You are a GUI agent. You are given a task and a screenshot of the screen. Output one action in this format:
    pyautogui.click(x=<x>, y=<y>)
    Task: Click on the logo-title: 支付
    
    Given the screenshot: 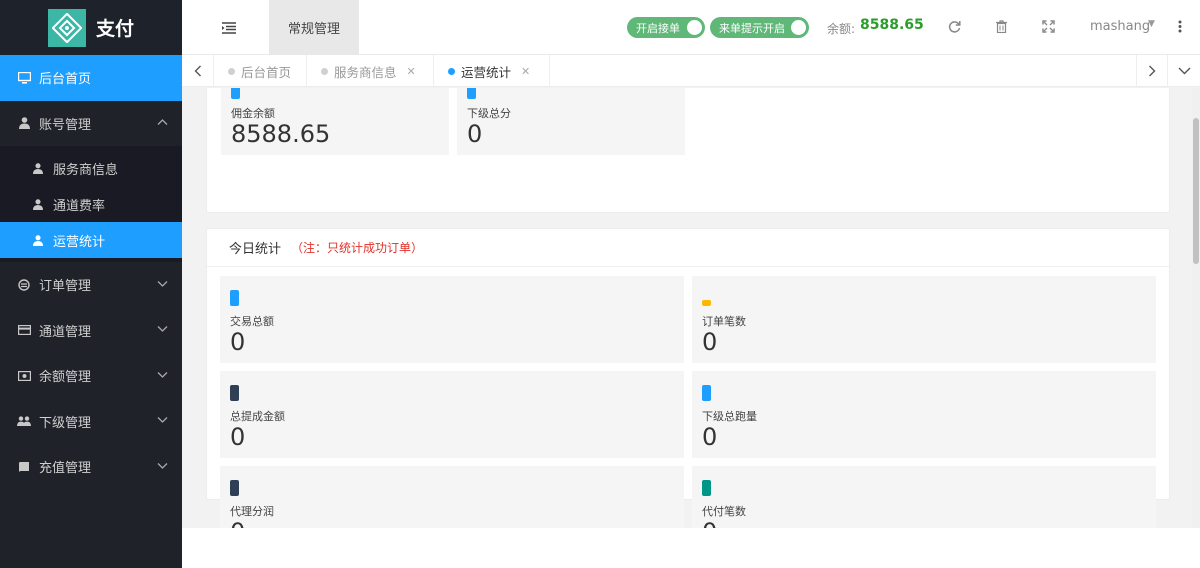 What is the action you would take?
    pyautogui.click(x=115, y=29)
    